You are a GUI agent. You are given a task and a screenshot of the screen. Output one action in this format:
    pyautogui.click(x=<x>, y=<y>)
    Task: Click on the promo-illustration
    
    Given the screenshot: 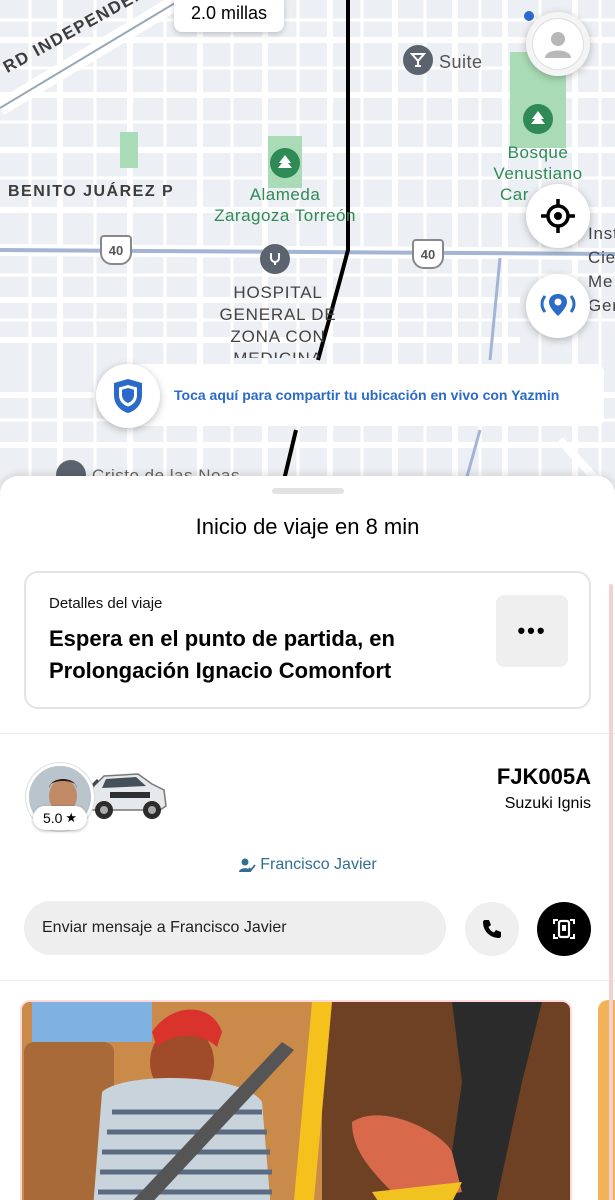 What is the action you would take?
    pyautogui.click(x=296, y=1101)
    